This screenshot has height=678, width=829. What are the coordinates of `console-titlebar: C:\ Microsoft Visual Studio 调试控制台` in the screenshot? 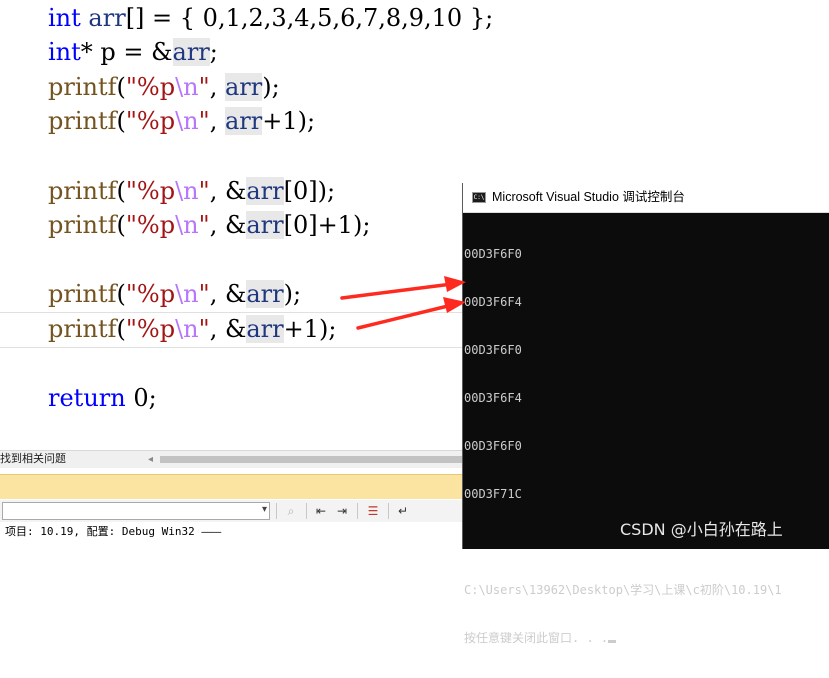 It's located at (646, 198).